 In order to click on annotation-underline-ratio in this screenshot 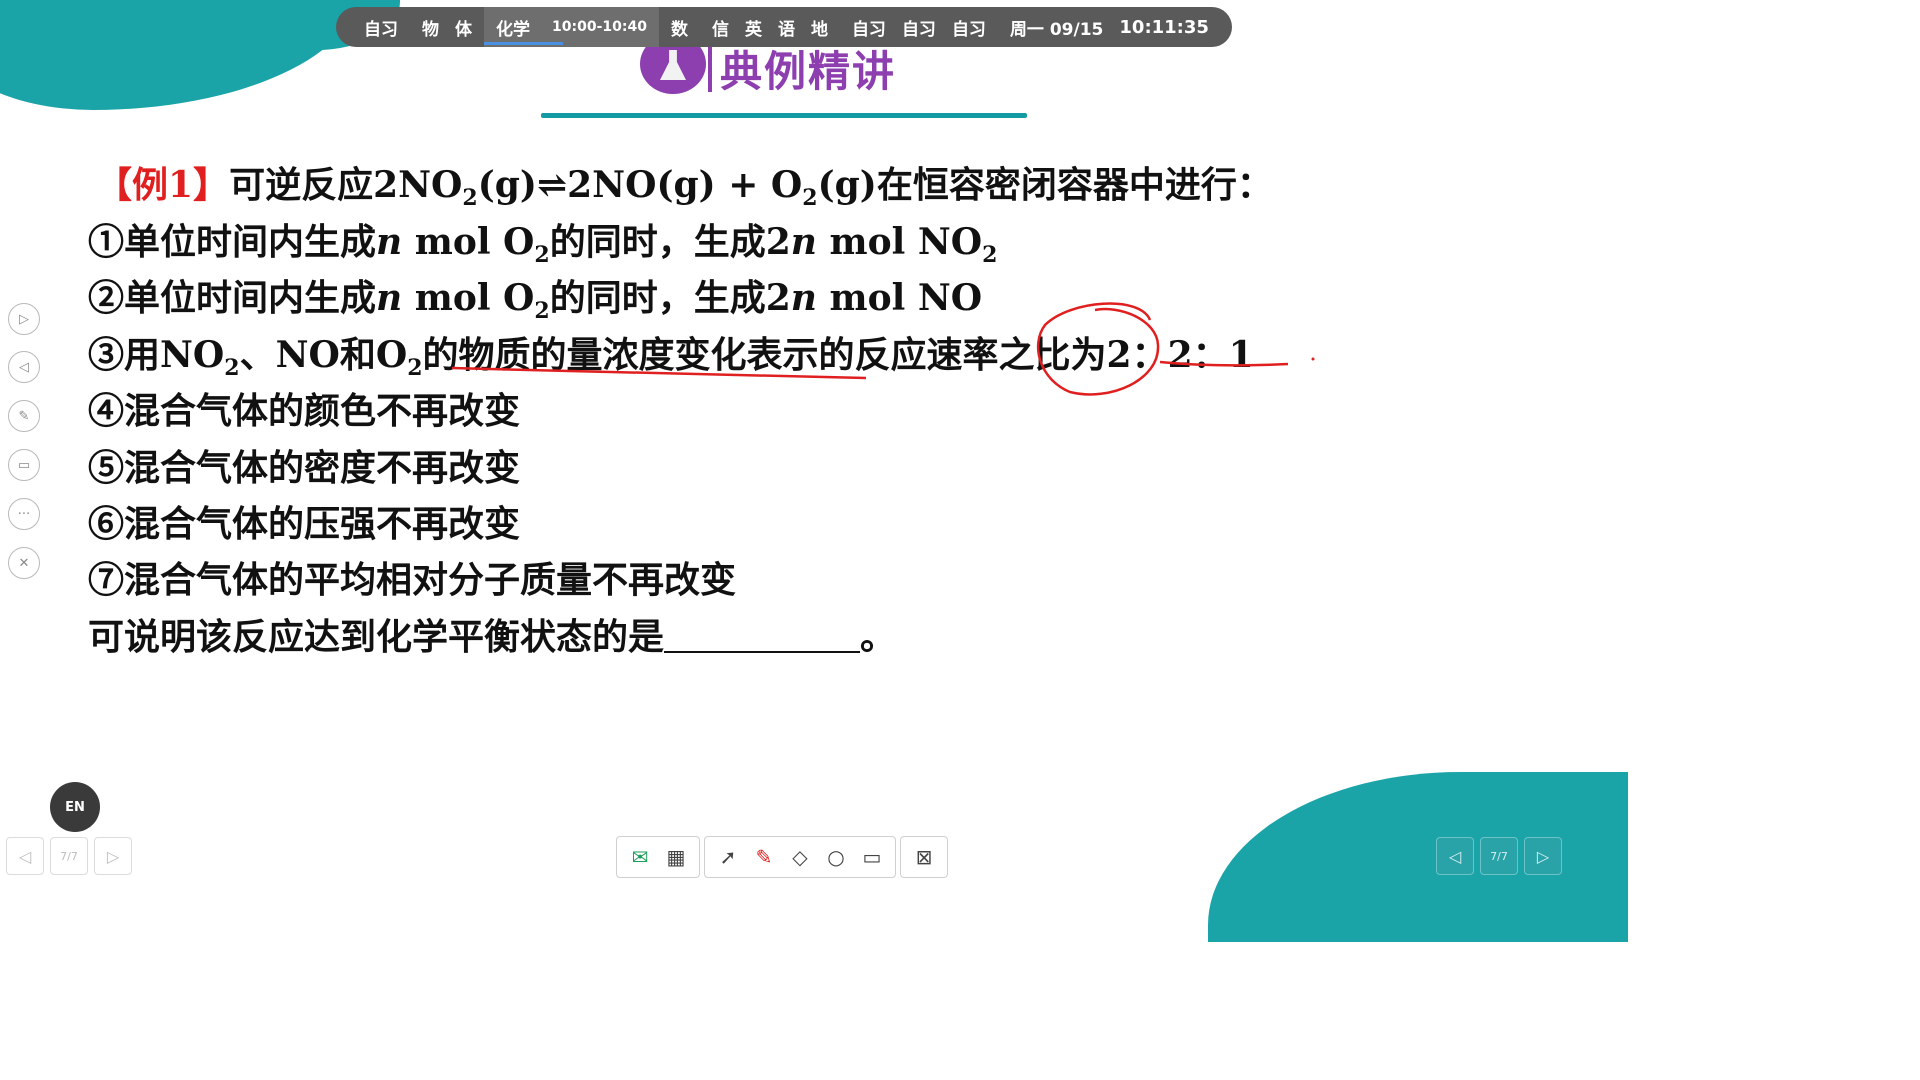, I will do `click(1224, 363)`.